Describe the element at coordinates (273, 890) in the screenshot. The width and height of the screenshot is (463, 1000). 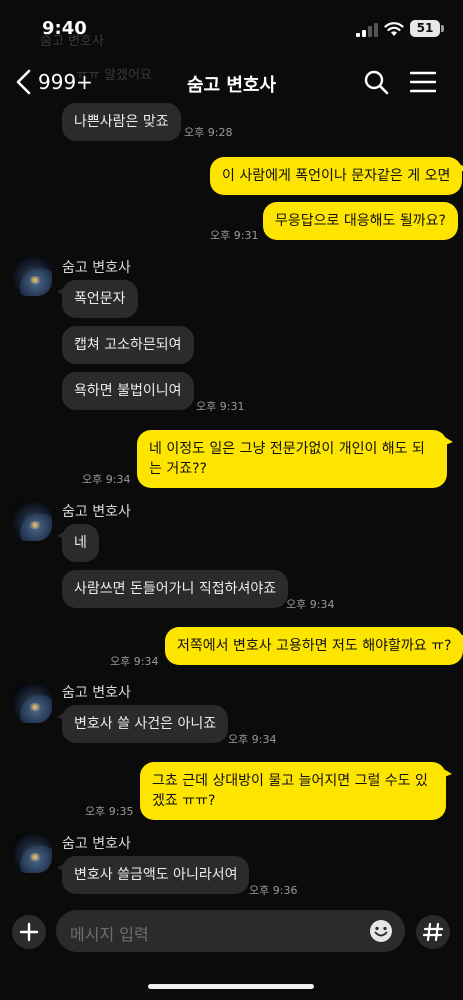
I see `message-time: 오후 9:36` at that location.